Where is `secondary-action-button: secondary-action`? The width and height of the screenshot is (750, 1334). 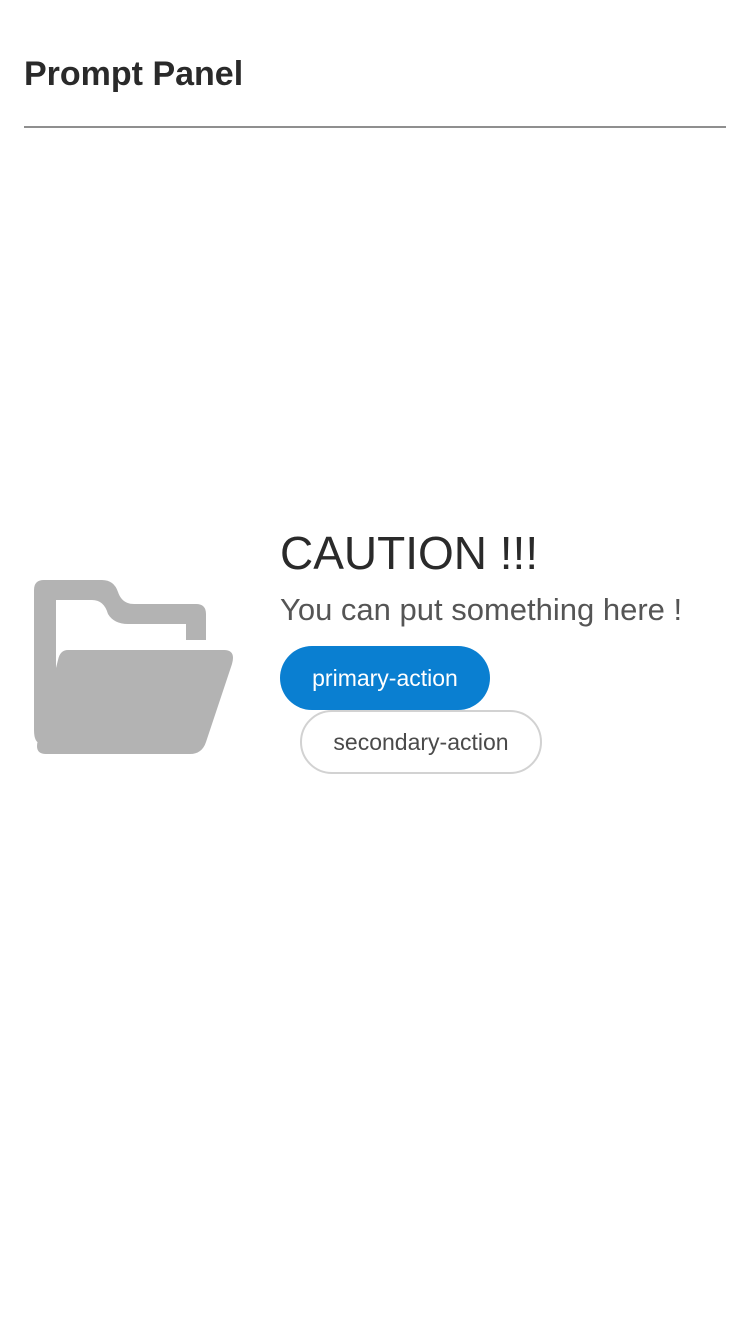 secondary-action-button: secondary-action is located at coordinates (421, 742).